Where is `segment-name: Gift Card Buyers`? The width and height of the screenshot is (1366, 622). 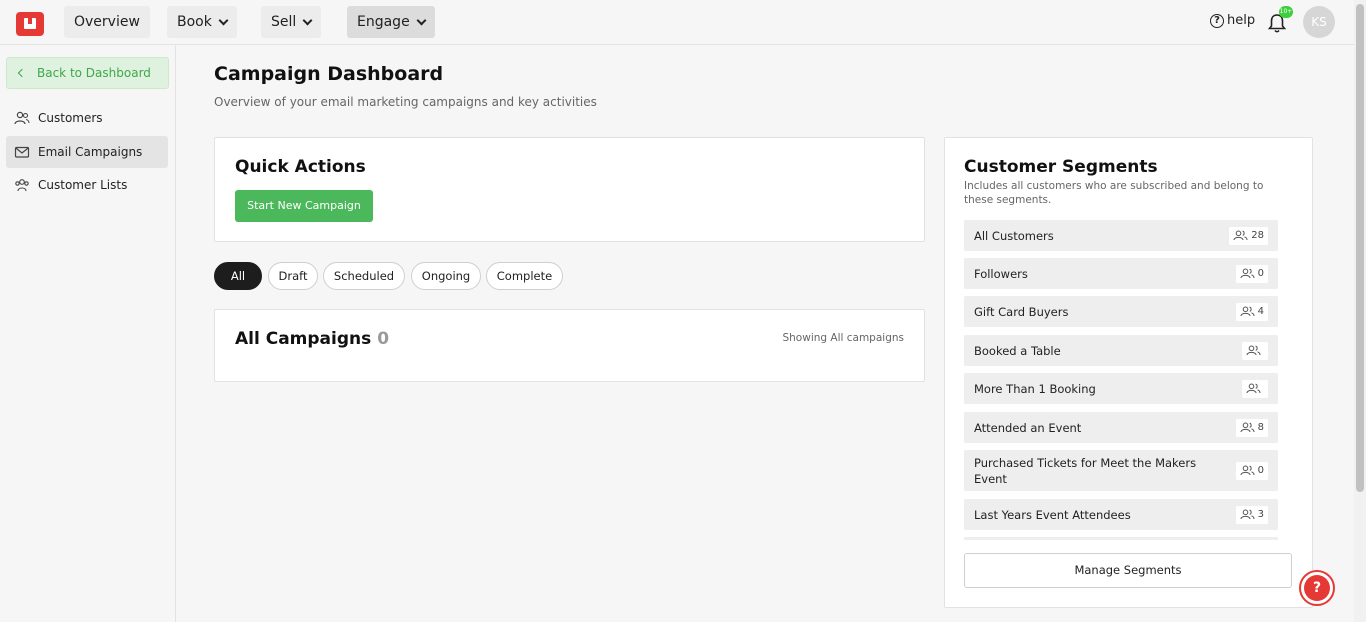 segment-name: Gift Card Buyers is located at coordinates (1021, 312).